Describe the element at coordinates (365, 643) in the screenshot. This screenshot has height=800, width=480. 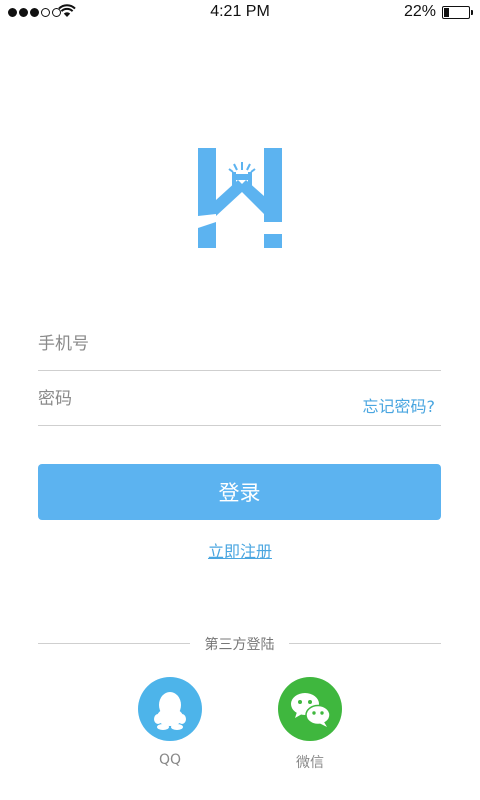
I see `divider-right` at that location.